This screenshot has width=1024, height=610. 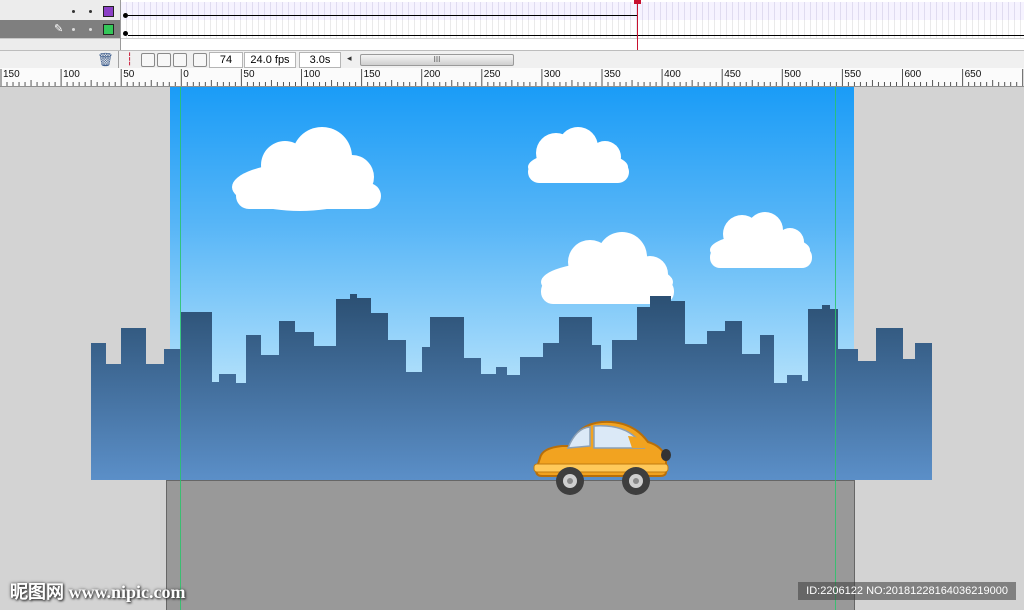 I want to click on ruler-label: 500, so click(x=792, y=74).